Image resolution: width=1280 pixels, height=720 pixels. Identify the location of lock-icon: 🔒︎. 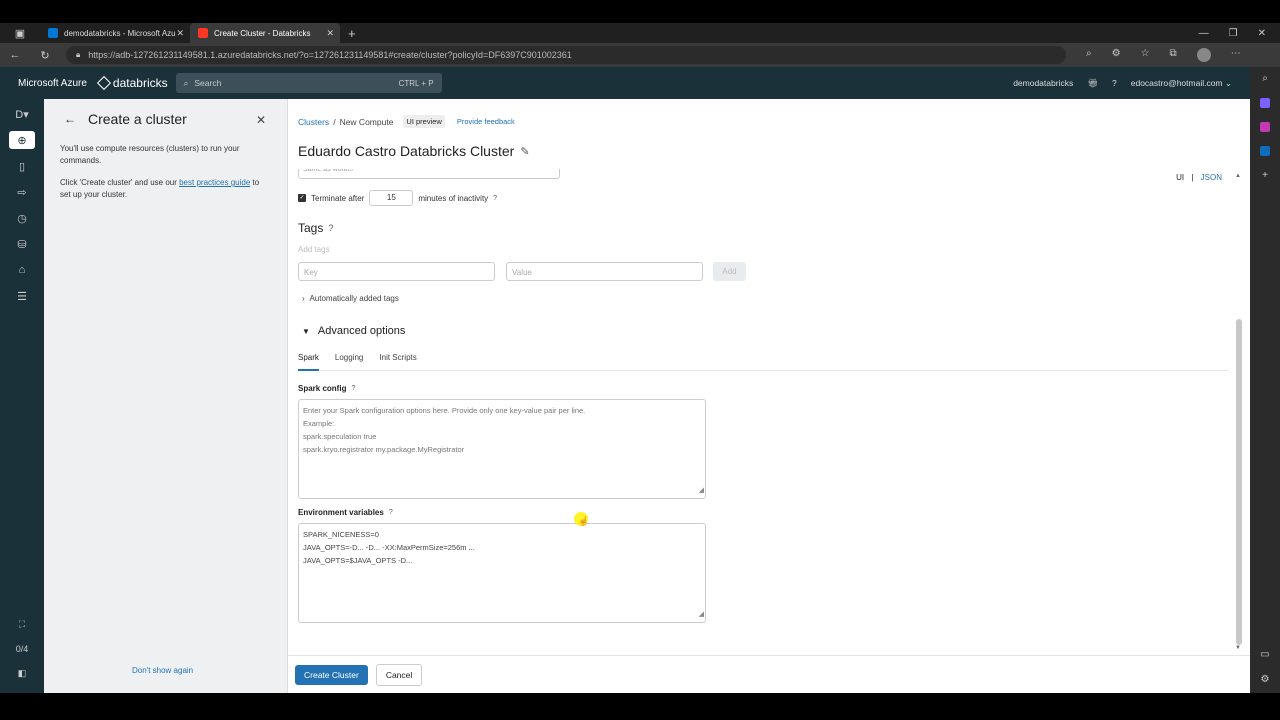
(78, 54).